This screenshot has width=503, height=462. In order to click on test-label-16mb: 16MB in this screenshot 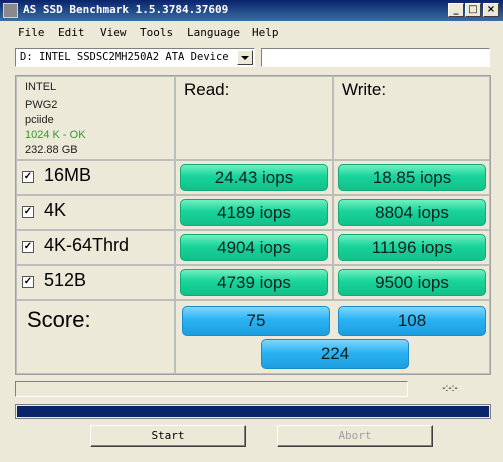, I will do `click(68, 175)`.